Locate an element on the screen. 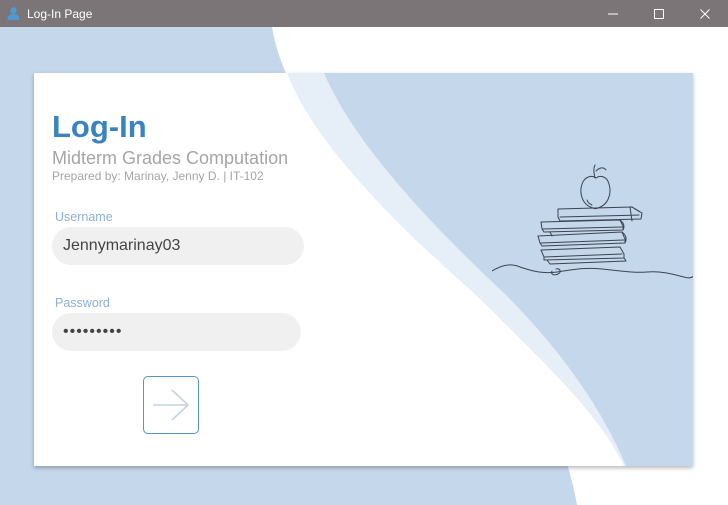  books-illustration is located at coordinates (592, 221).